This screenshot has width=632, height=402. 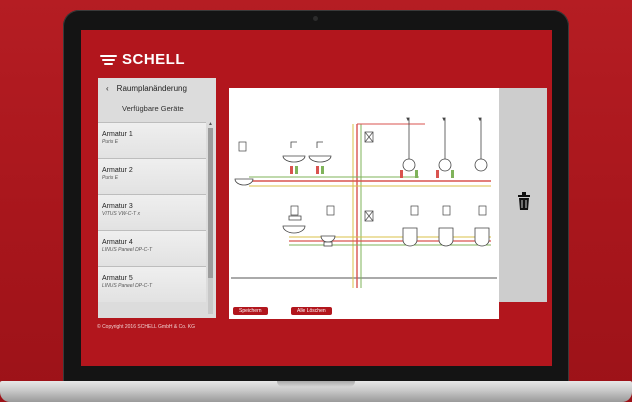 What do you see at coordinates (117, 242) in the screenshot?
I see `device-name: Armatur 4` at bounding box center [117, 242].